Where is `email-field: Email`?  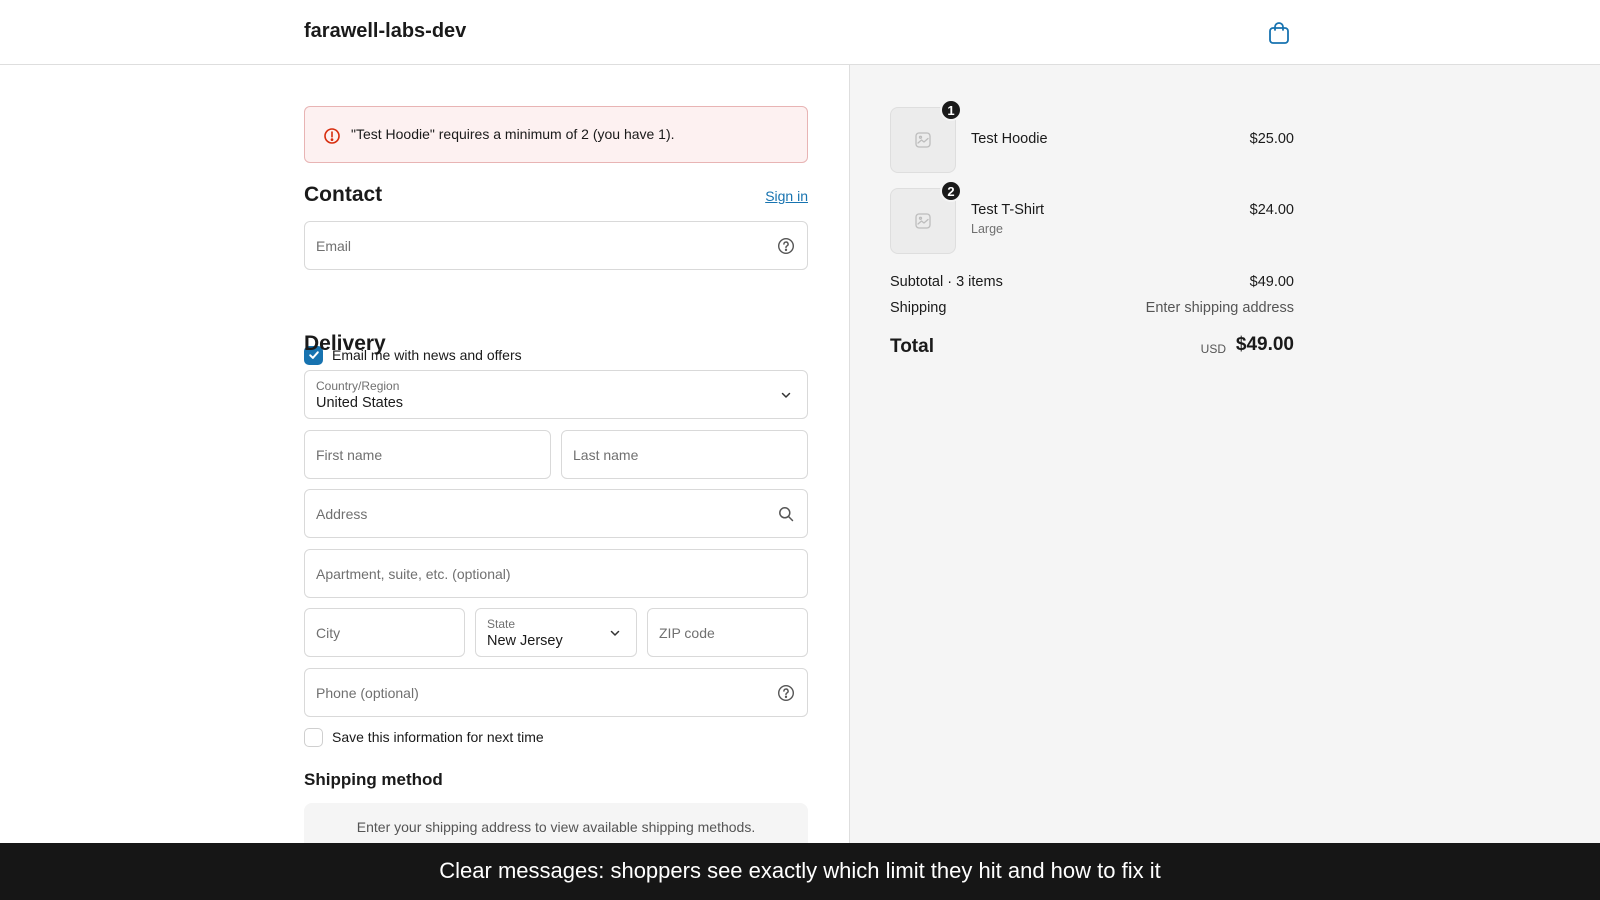 email-field: Email is located at coordinates (556, 245).